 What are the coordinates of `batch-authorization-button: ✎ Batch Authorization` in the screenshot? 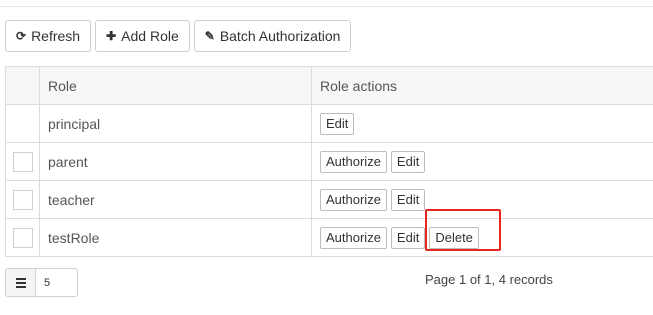 It's located at (272, 36).